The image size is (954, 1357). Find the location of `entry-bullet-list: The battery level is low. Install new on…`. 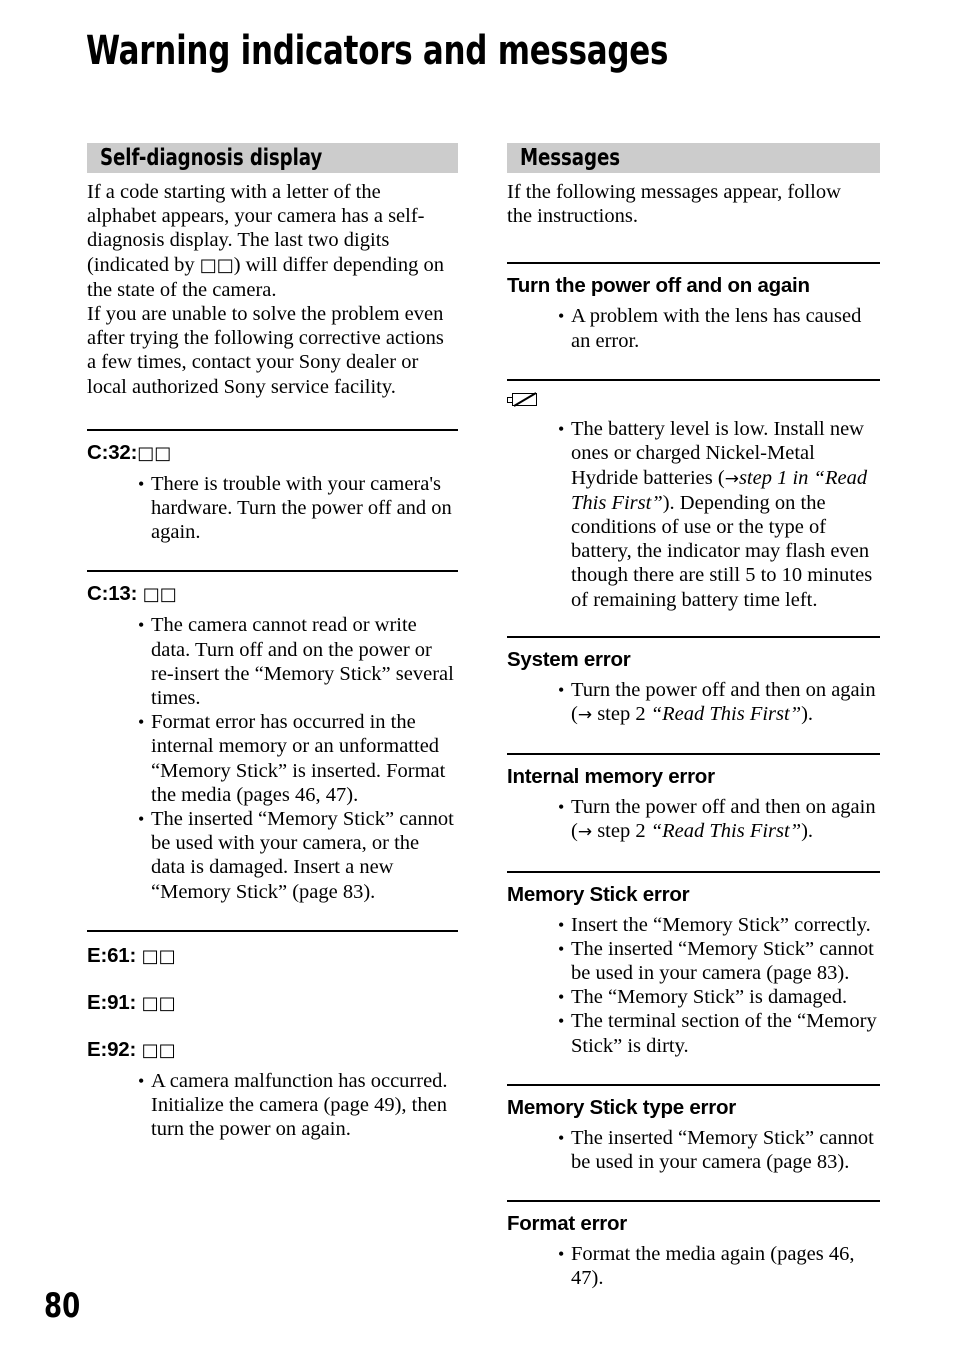

entry-bullet-list: The battery level is low. Install new on… is located at coordinates (693, 514).